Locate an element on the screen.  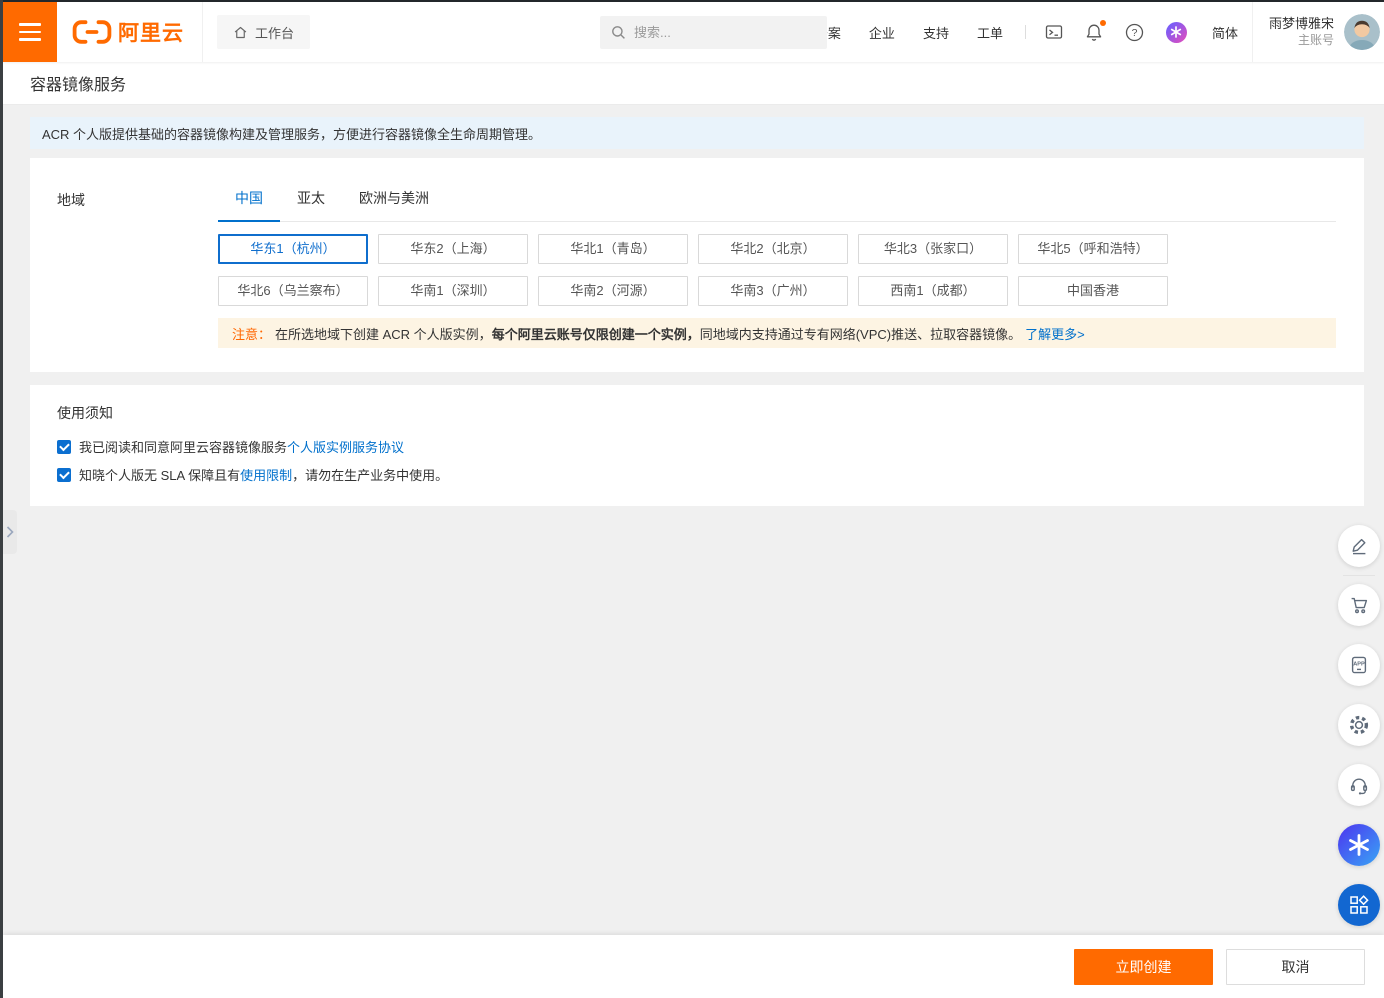
notifications-bell-icon is located at coordinates (1095, 30).